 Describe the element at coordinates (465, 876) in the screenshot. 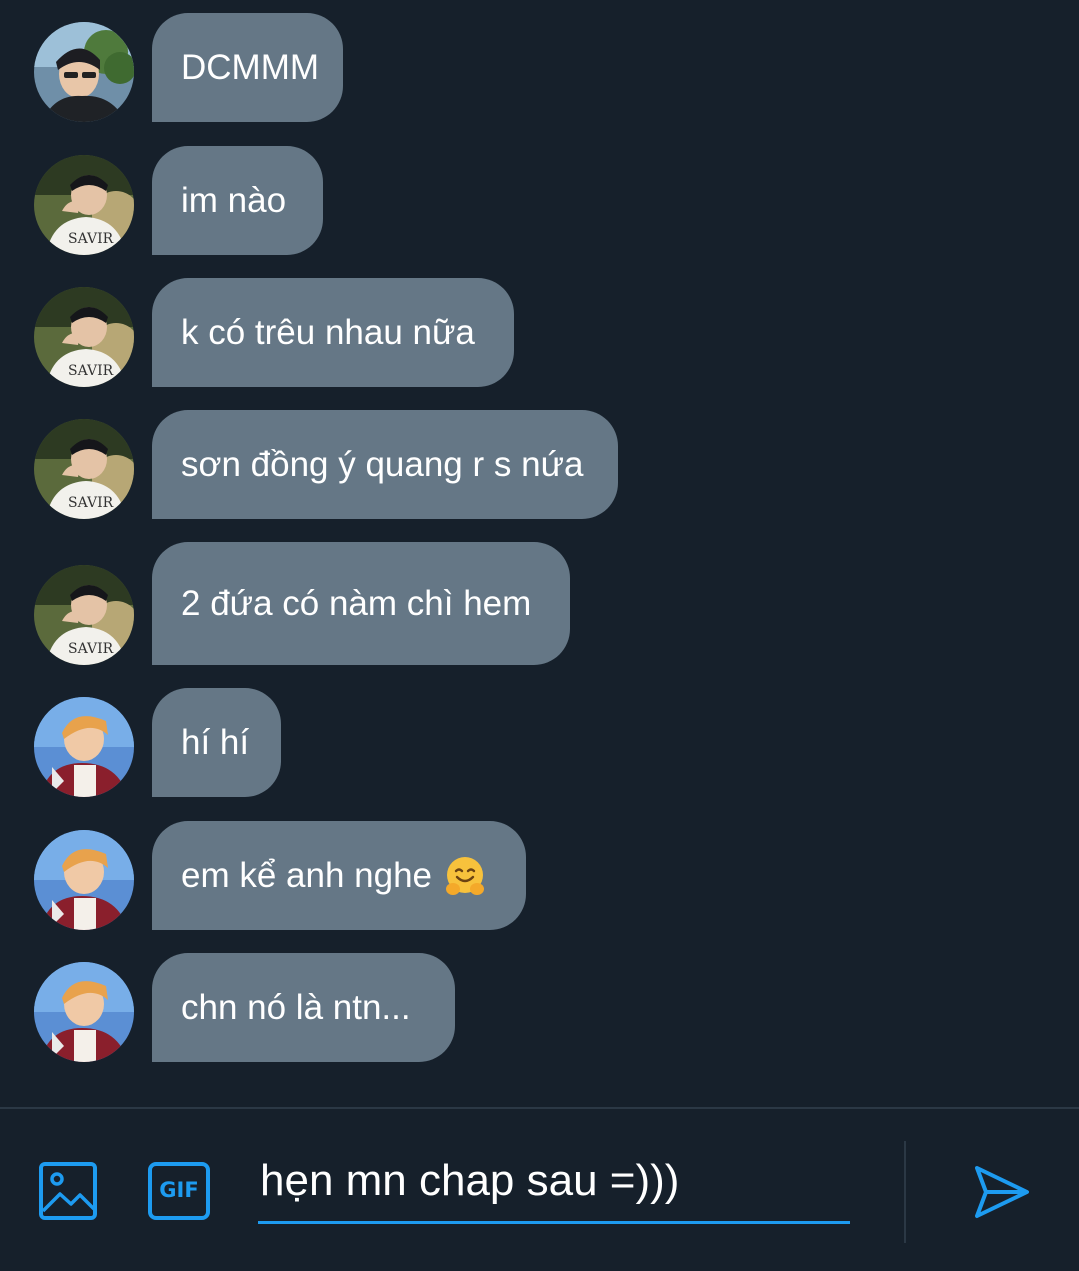

I see `hugging-face-emoji` at that location.